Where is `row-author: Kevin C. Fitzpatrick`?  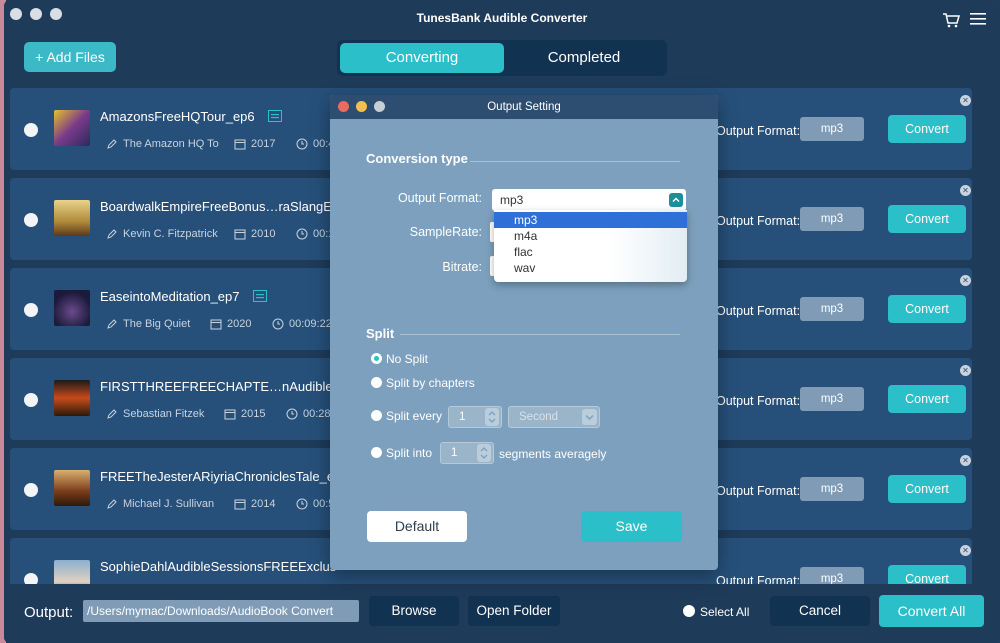
row-author: Kevin C. Fitzpatrick is located at coordinates (170, 234).